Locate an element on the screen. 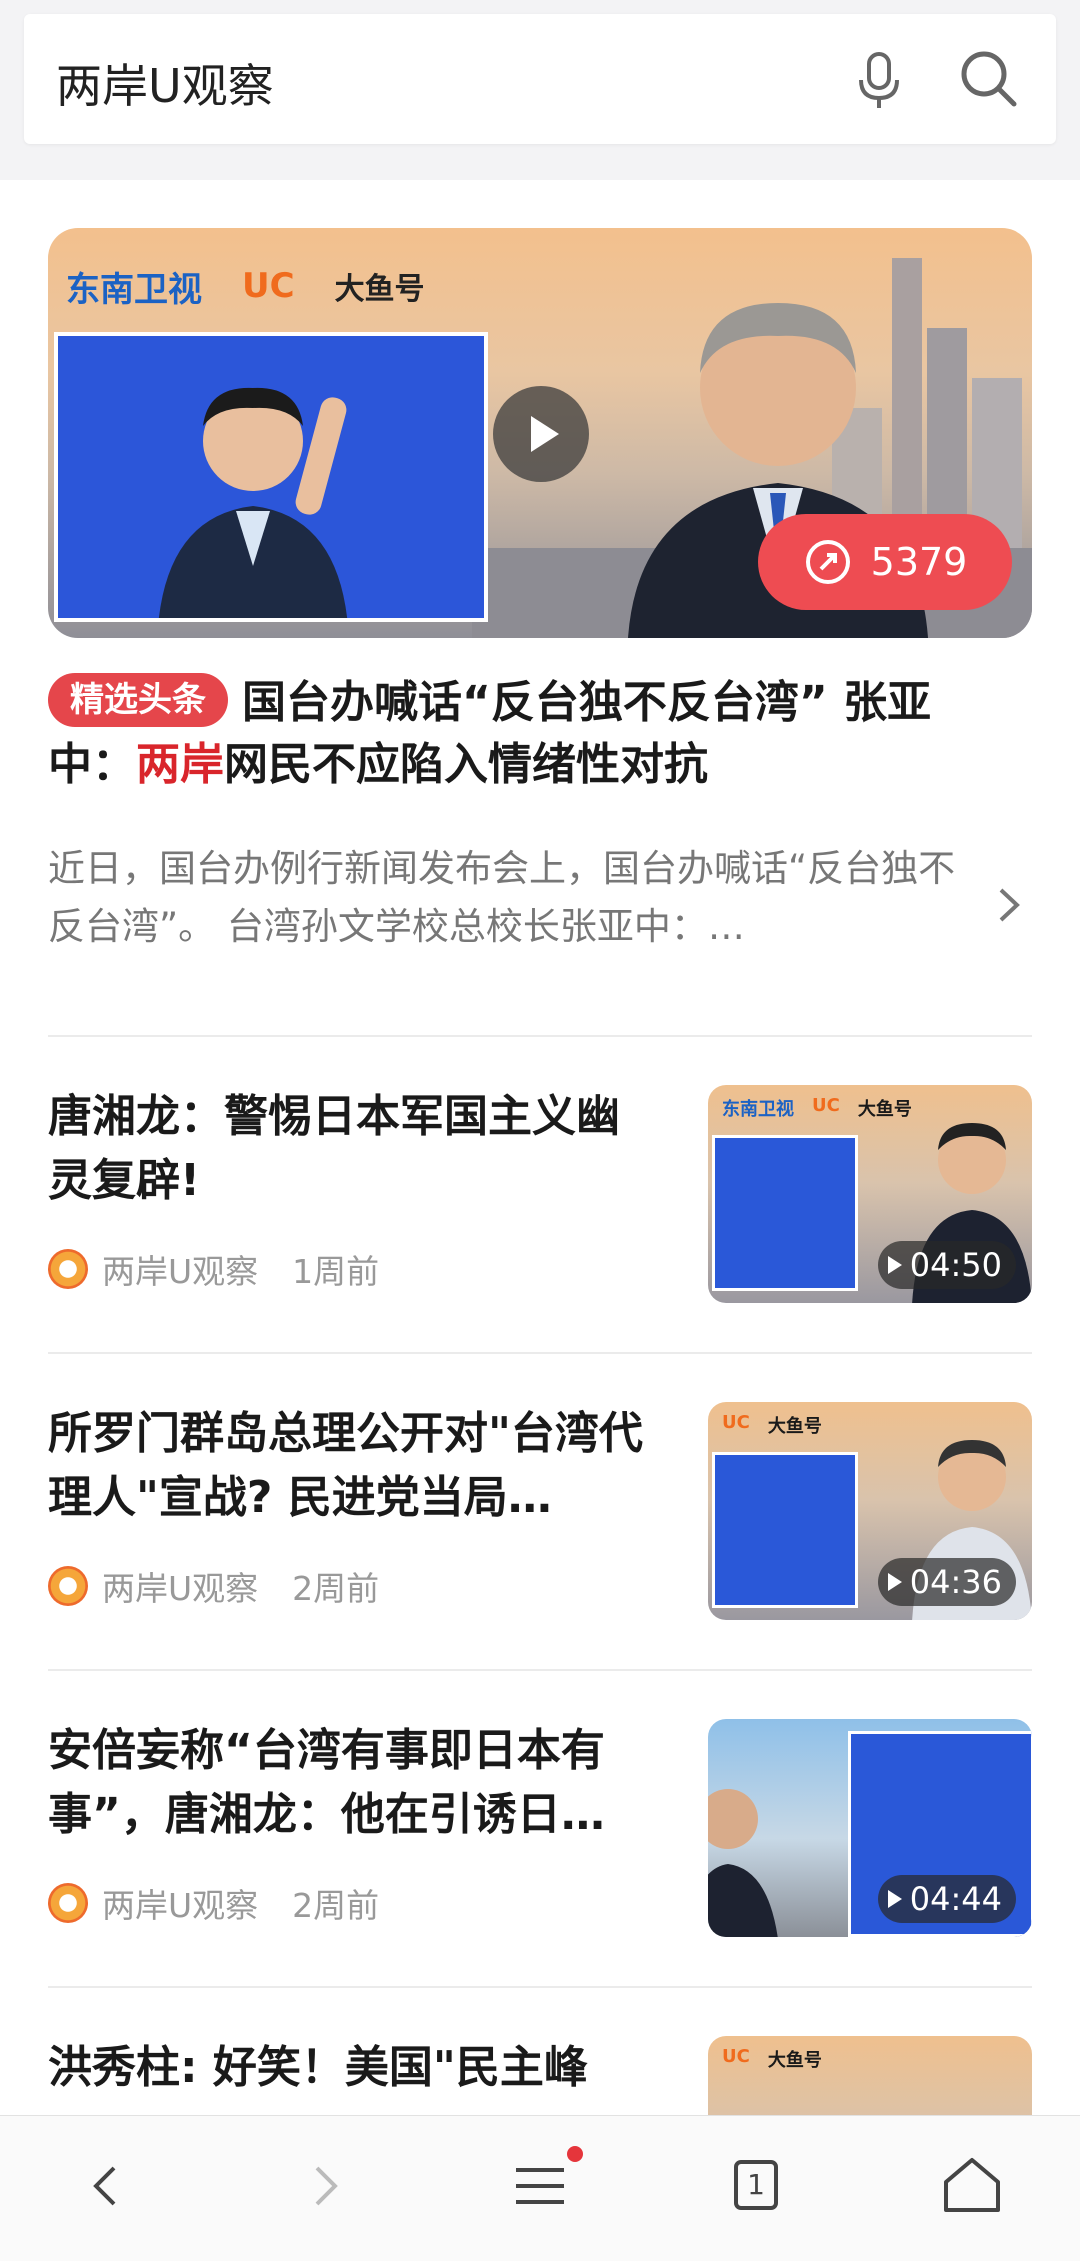 The width and height of the screenshot is (1080, 2261). search-header: 两岸U观察 is located at coordinates (540, 90).